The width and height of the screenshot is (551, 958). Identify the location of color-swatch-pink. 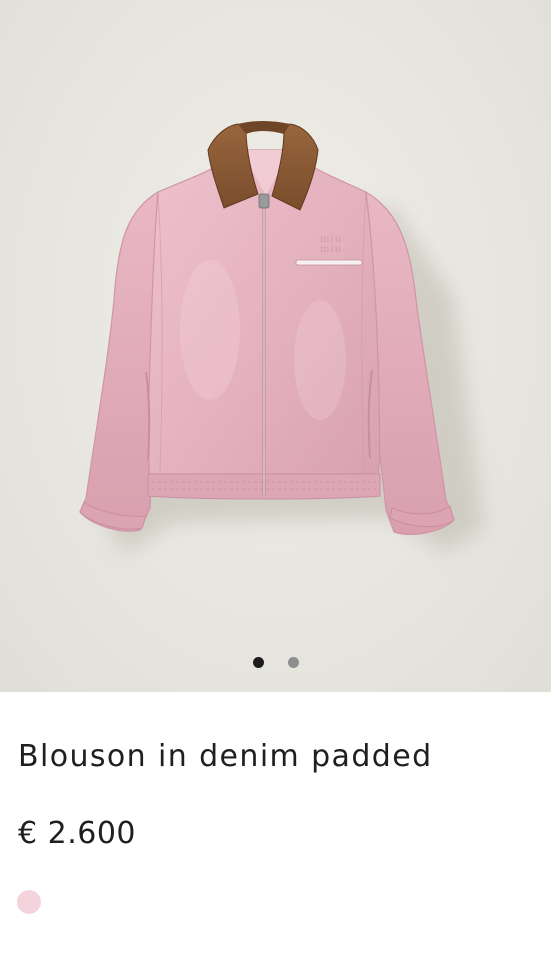
(29, 902).